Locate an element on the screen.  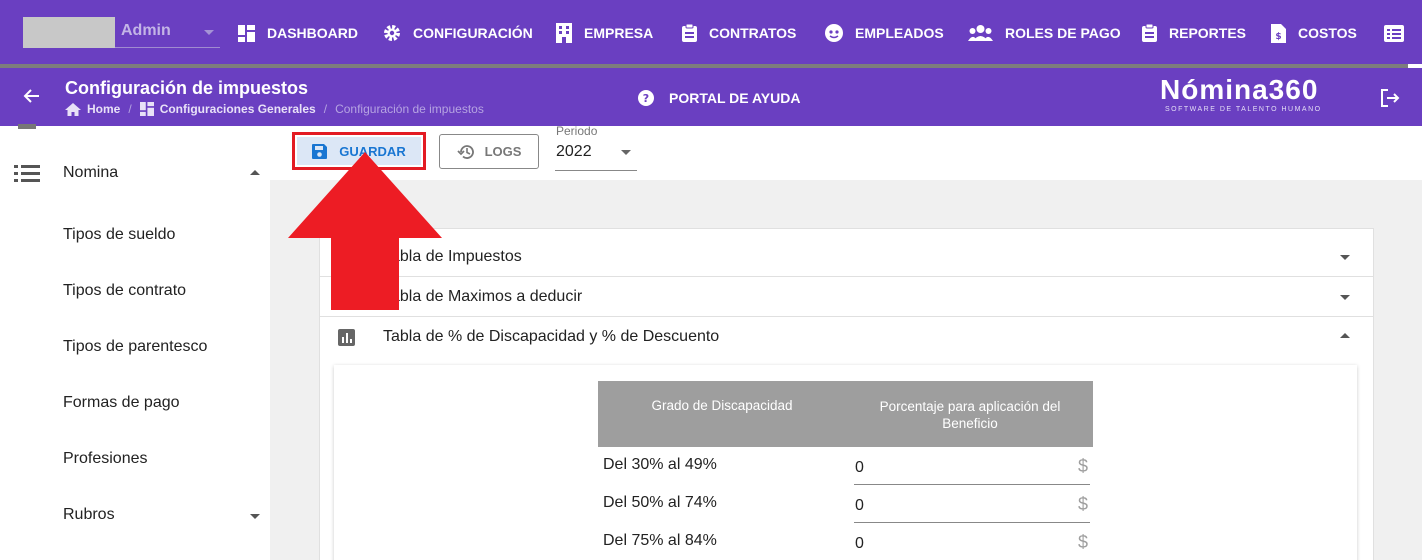
bar-chart-icon is located at coordinates (346, 337).